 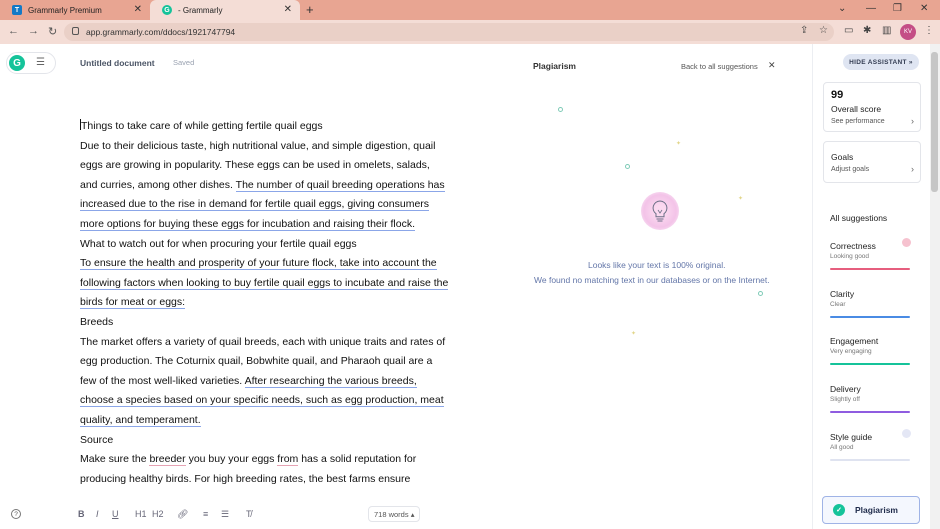 I want to click on tab-label: Grammarly Premium, so click(x=65, y=10).